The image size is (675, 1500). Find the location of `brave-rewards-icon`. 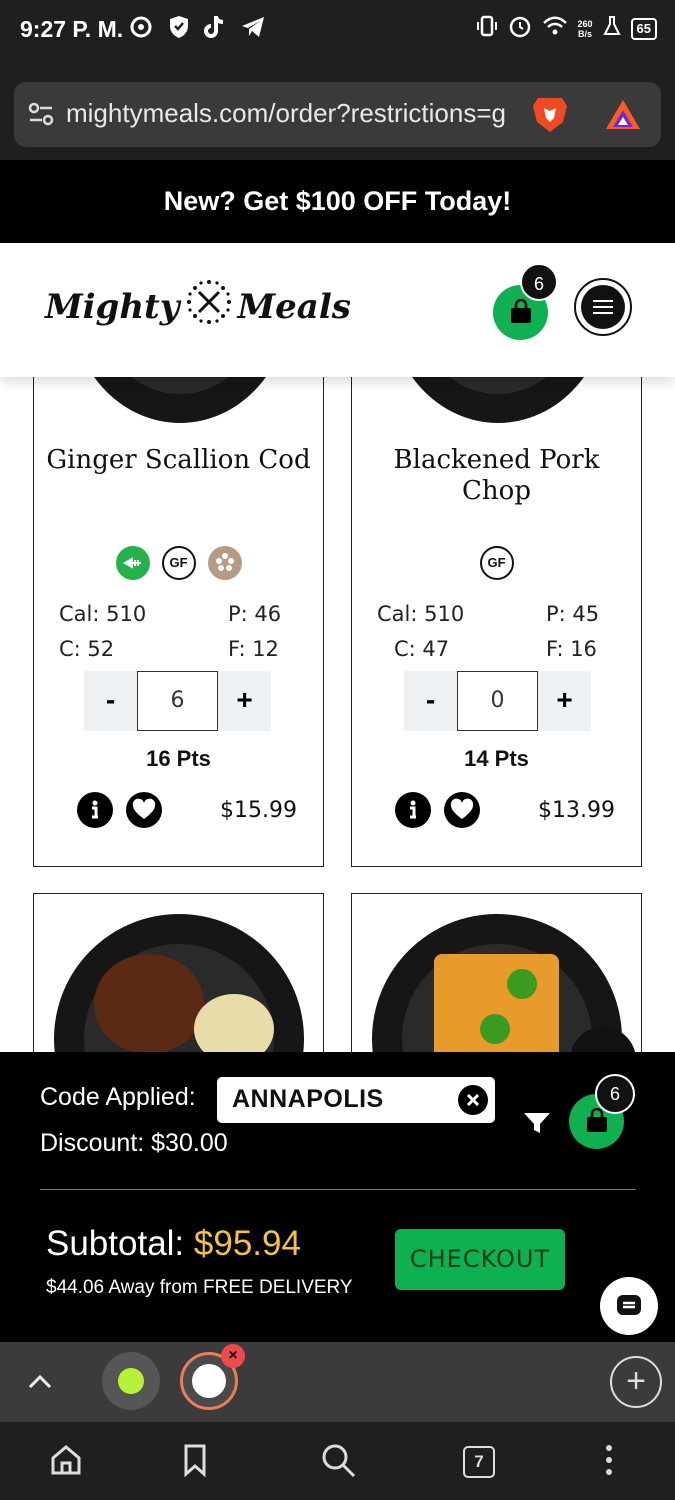

brave-rewards-icon is located at coordinates (623, 117).